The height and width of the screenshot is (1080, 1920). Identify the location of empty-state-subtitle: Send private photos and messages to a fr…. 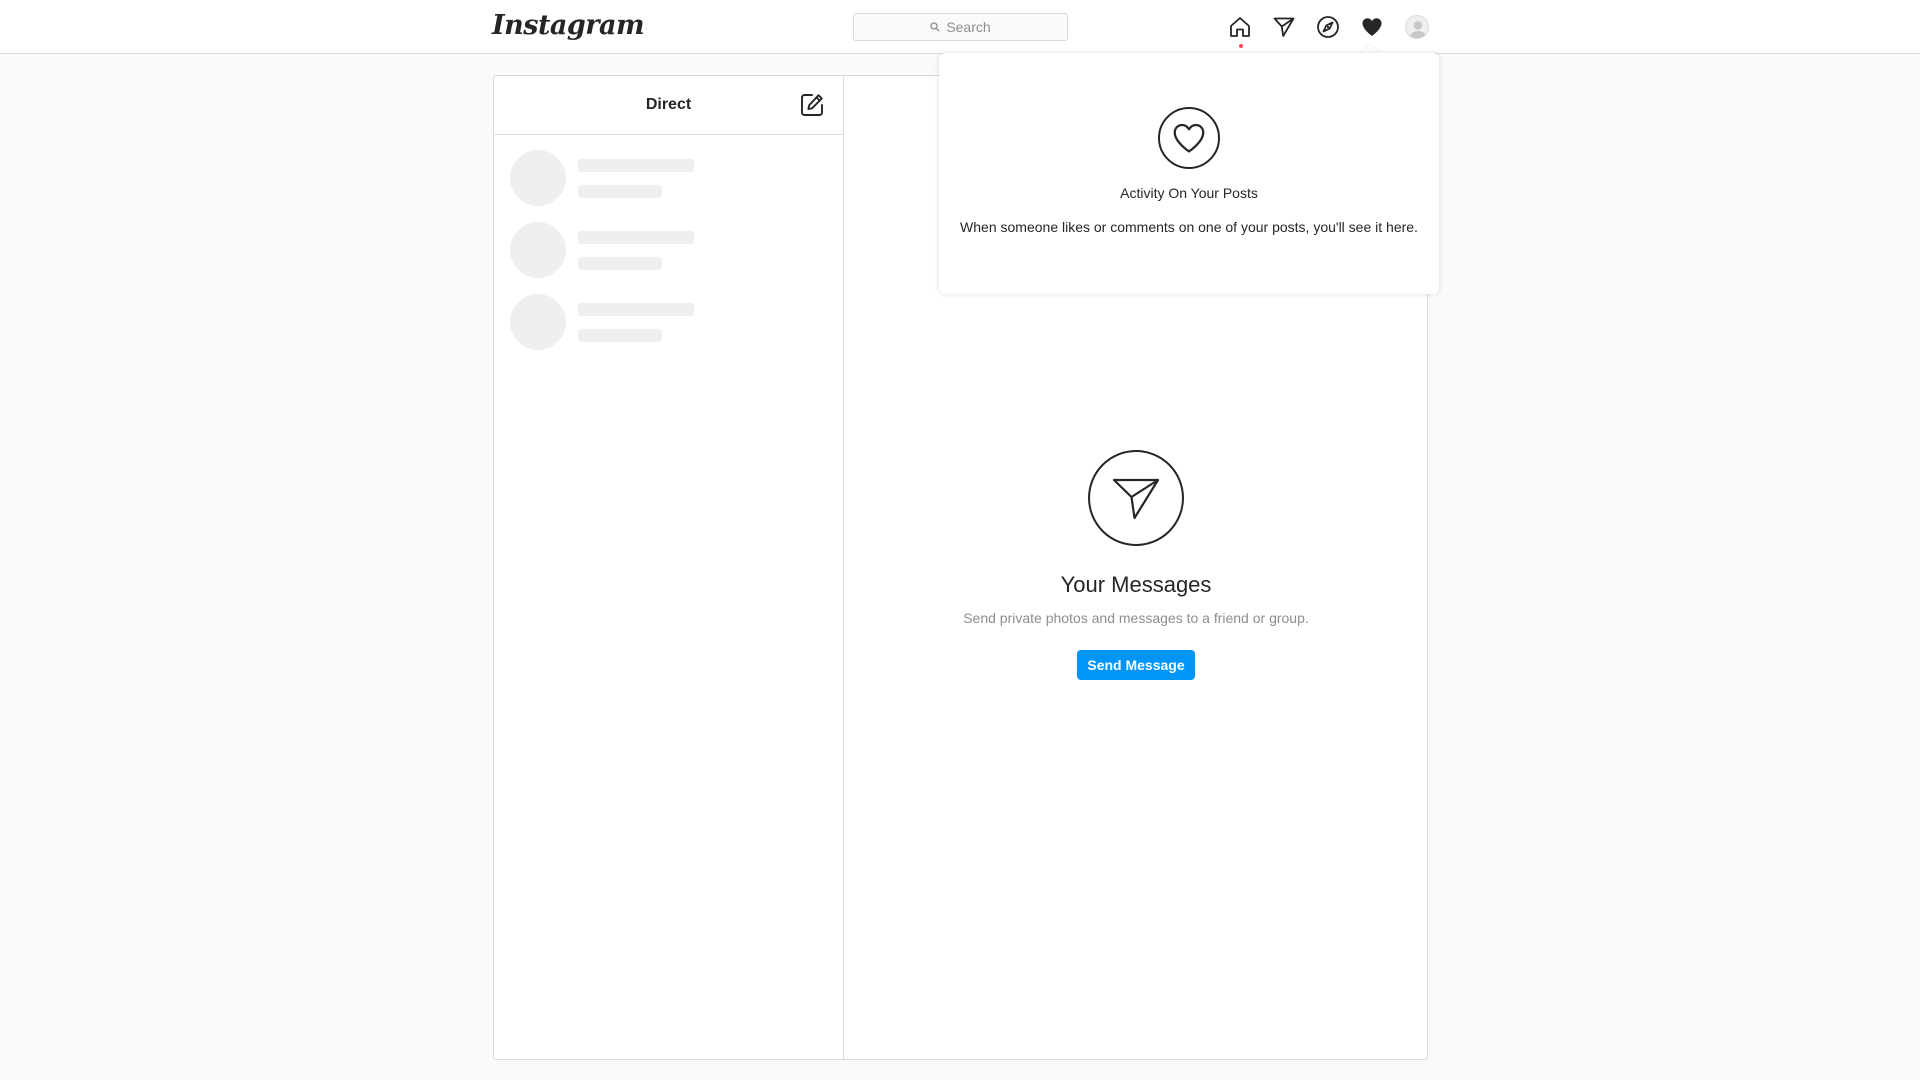
(1136, 618).